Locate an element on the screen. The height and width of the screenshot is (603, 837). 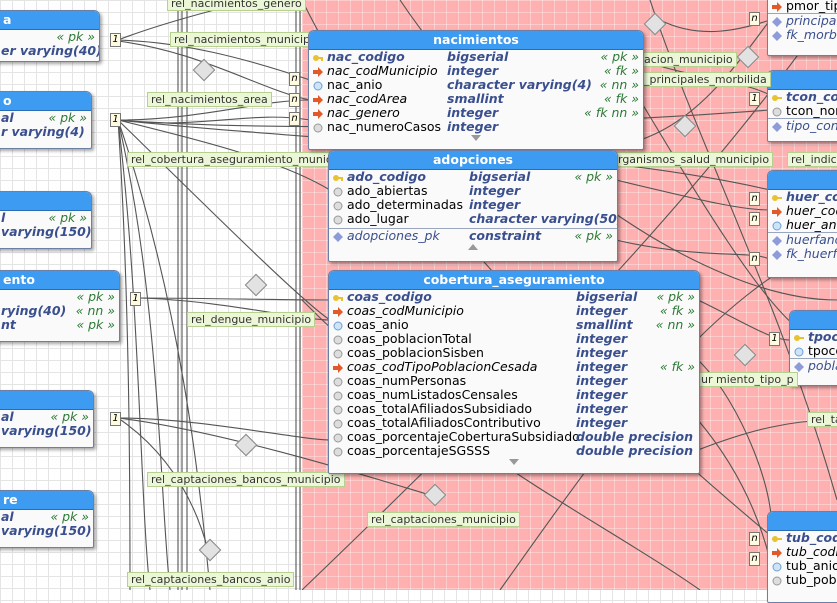
chevron-up-icon is located at coordinates (473, 247).